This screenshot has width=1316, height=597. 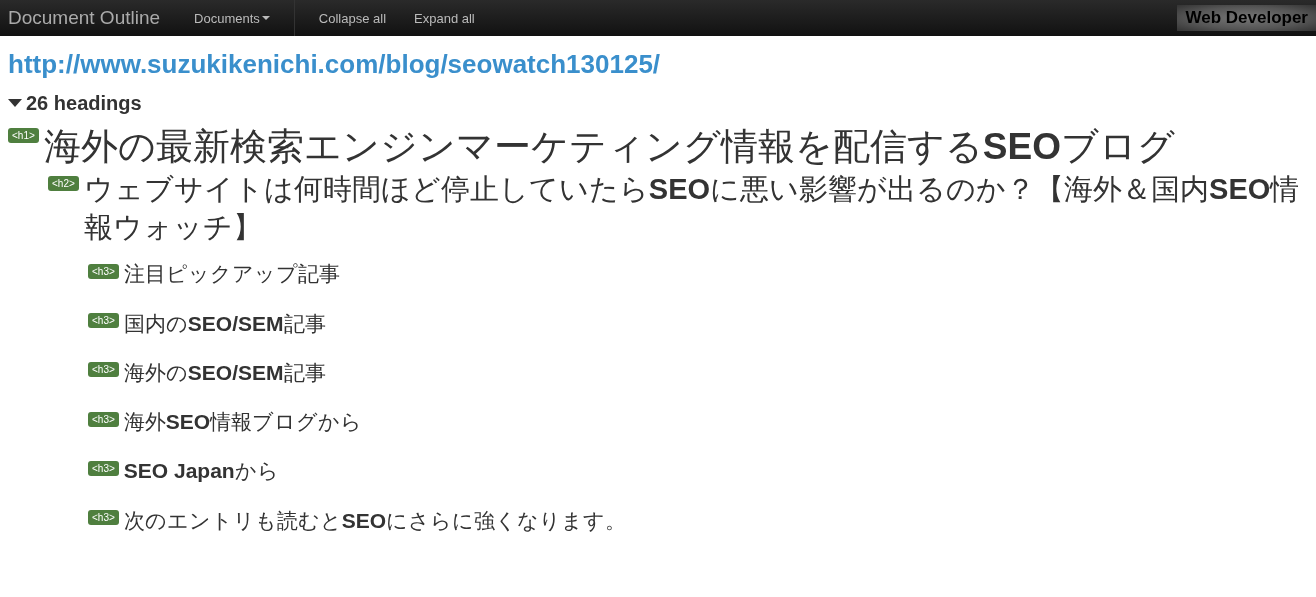 I want to click on headings-toggle: 26 headings, so click(x=658, y=103).